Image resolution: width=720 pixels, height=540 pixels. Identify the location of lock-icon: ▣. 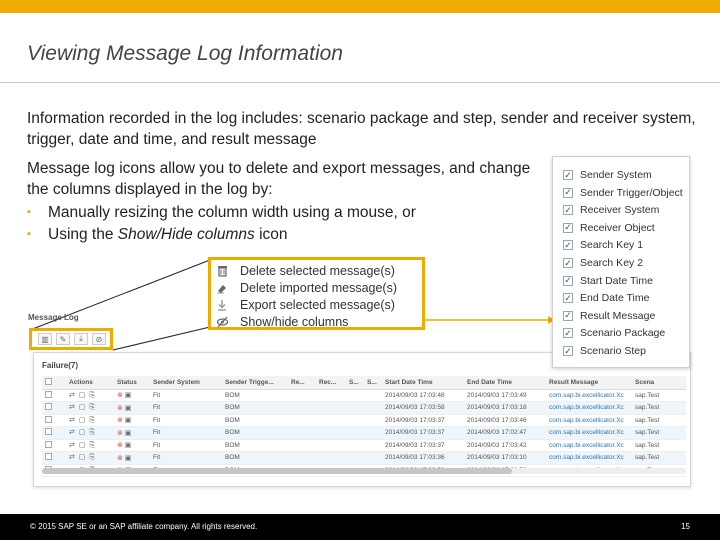
(128, 446).